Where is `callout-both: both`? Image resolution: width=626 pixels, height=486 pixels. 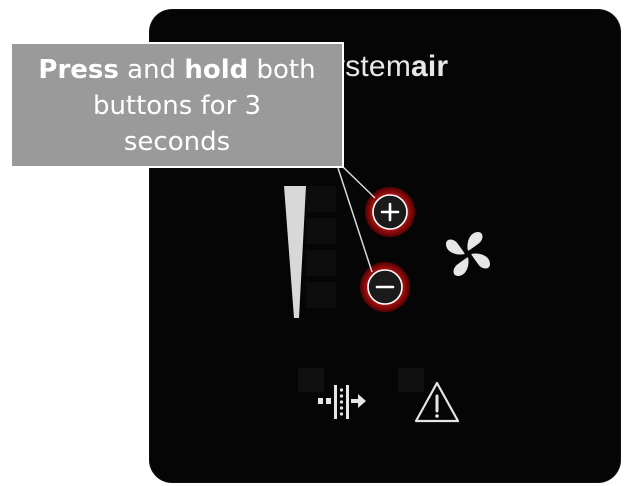 callout-both: both is located at coordinates (282, 70).